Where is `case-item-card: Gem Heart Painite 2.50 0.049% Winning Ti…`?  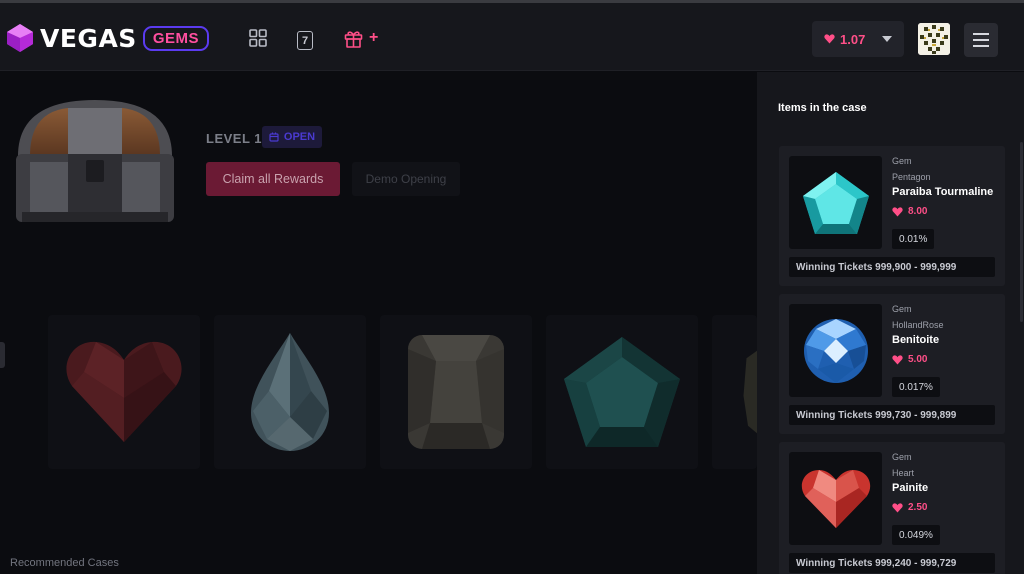
case-item-card: Gem Heart Painite 2.50 0.049% Winning Ti… is located at coordinates (892, 508).